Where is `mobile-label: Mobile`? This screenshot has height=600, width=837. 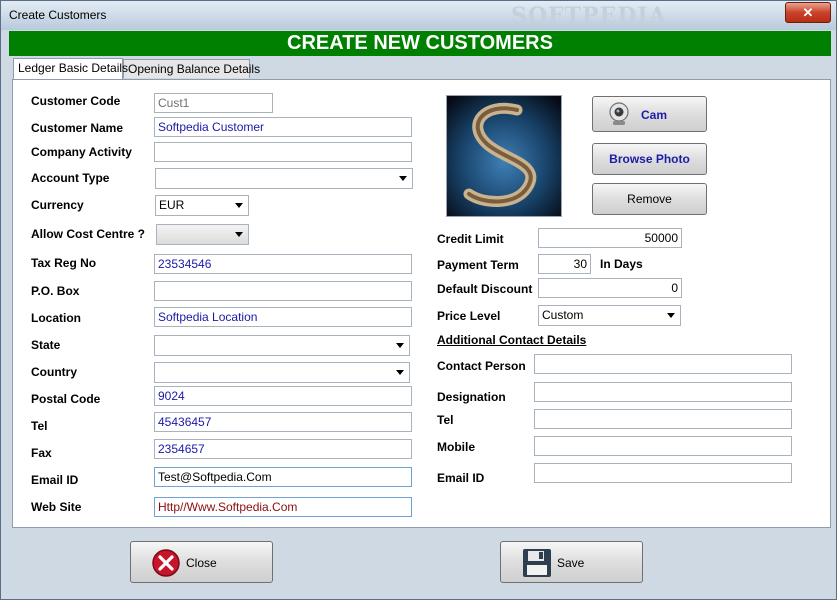
mobile-label: Mobile is located at coordinates (456, 447).